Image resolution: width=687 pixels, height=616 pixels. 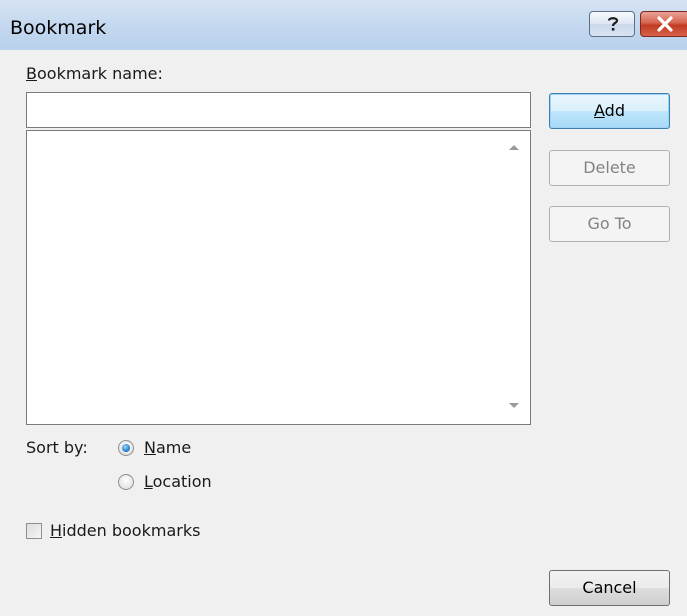 I want to click on close-button, so click(x=663, y=24).